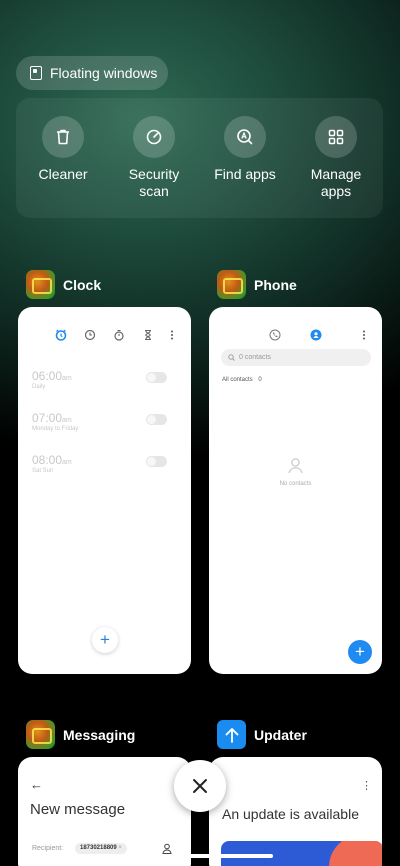 This screenshot has height=866, width=400. I want to click on close-all-button, so click(200, 786).